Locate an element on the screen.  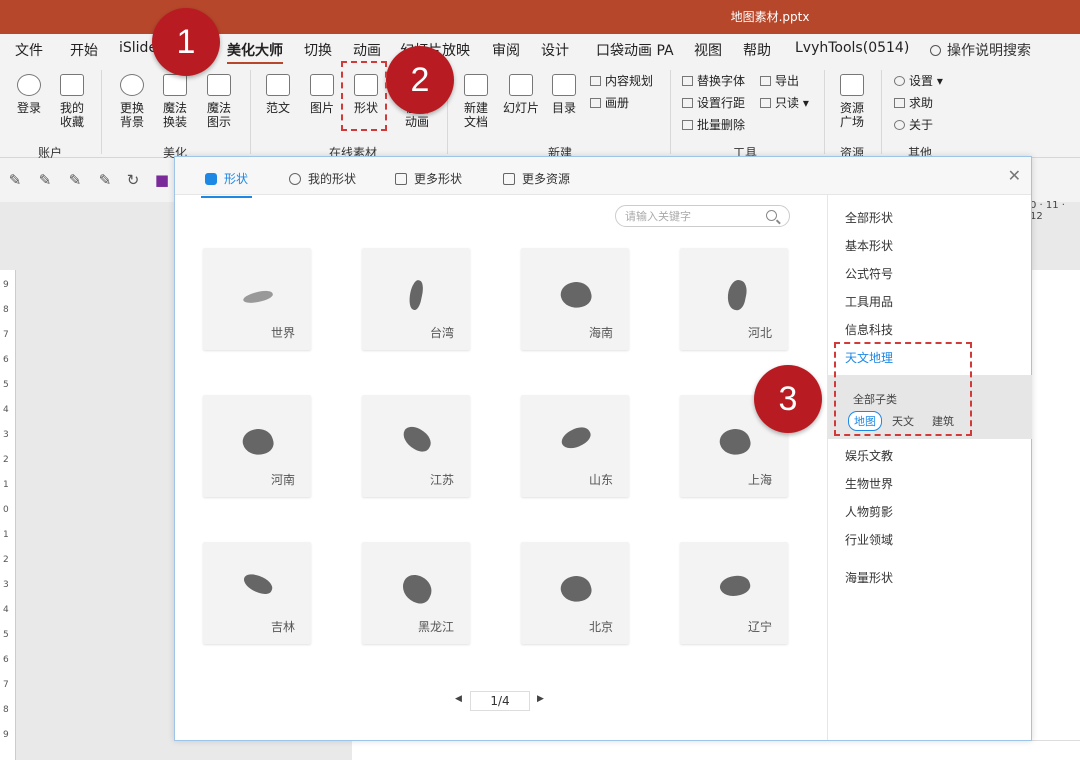
about-button: 关于 is located at coordinates (913, 124).